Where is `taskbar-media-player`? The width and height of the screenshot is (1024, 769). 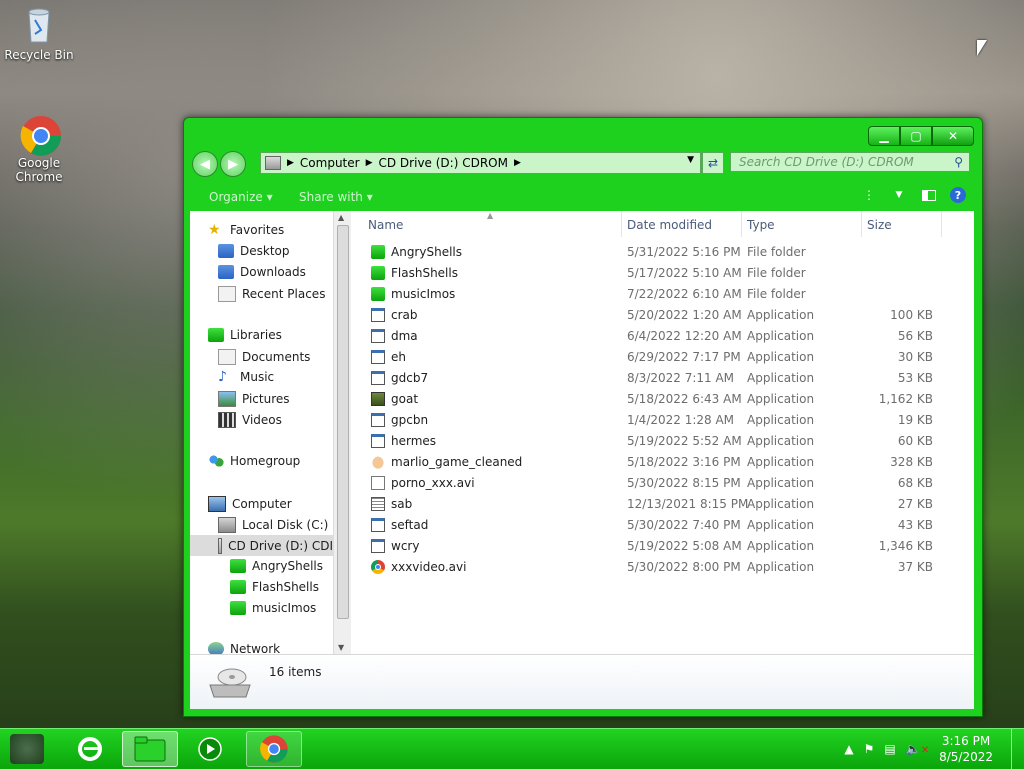
taskbar-media-player is located at coordinates (210, 749).